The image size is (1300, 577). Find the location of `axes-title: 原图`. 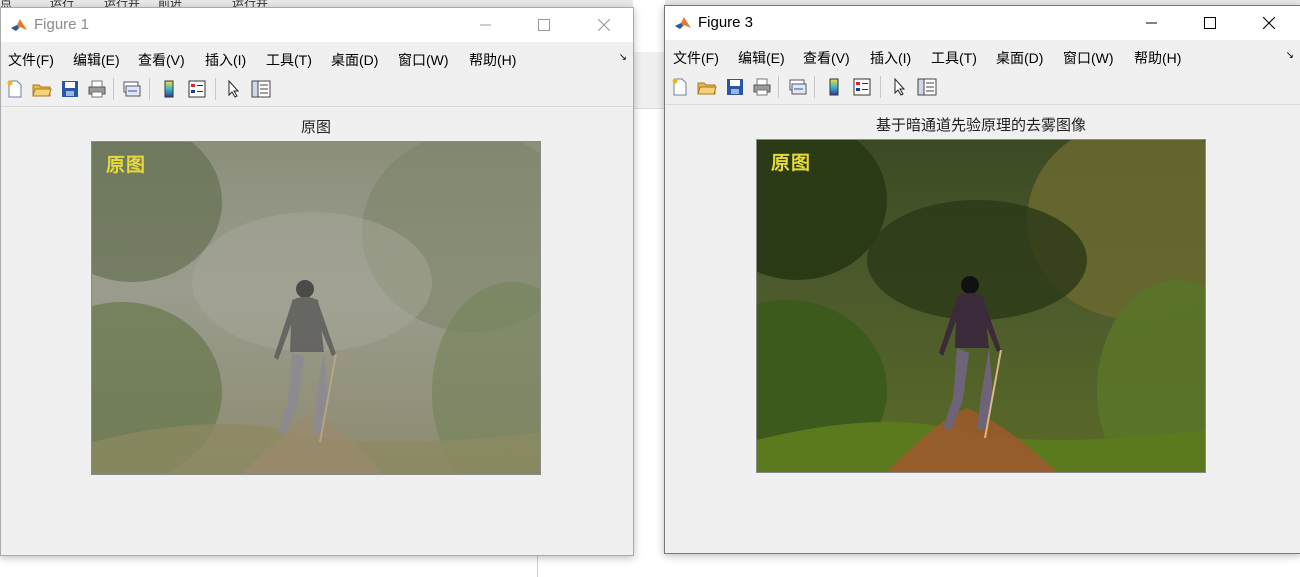

axes-title: 原图 is located at coordinates (316, 127).